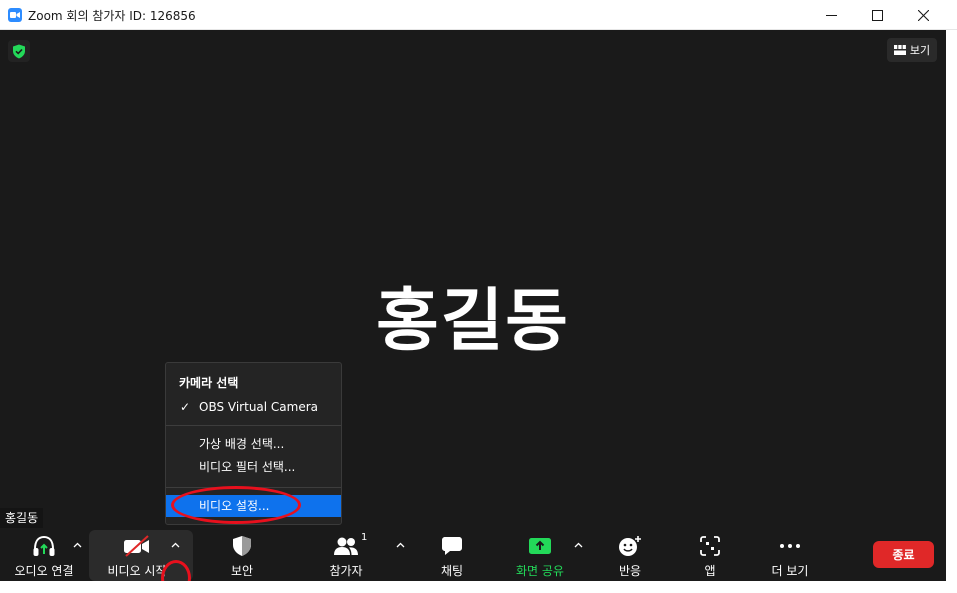 Image resolution: width=957 pixels, height=593 pixels. I want to click on chat-button: 채팅, so click(452, 555).